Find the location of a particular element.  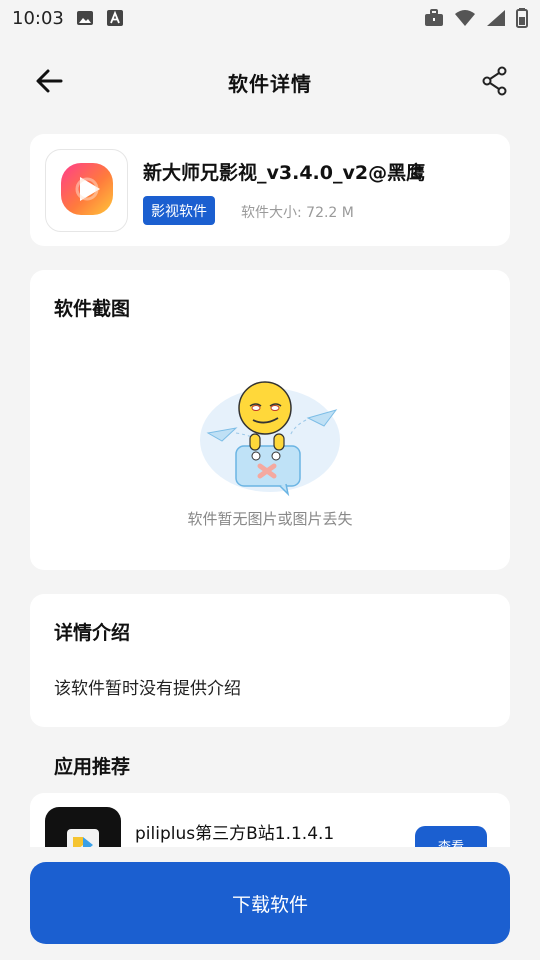

briefcase-icon is located at coordinates (434, 18).